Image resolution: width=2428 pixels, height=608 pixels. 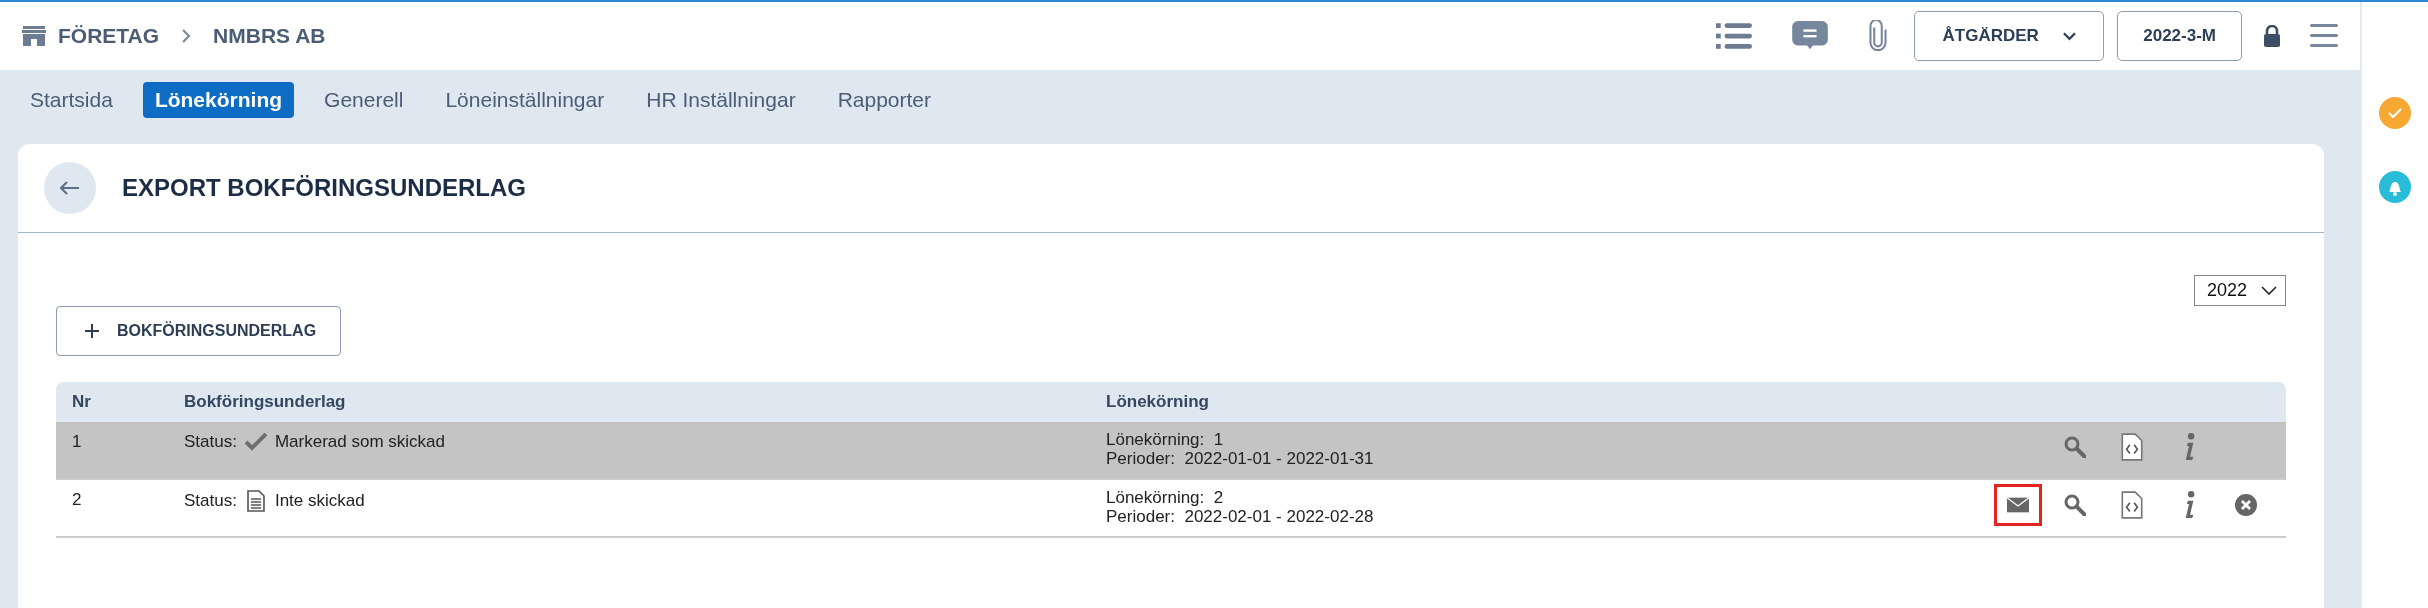 What do you see at coordinates (199, 331) in the screenshot?
I see `add-button: BOKFÖRINGSUNDERLAG` at bounding box center [199, 331].